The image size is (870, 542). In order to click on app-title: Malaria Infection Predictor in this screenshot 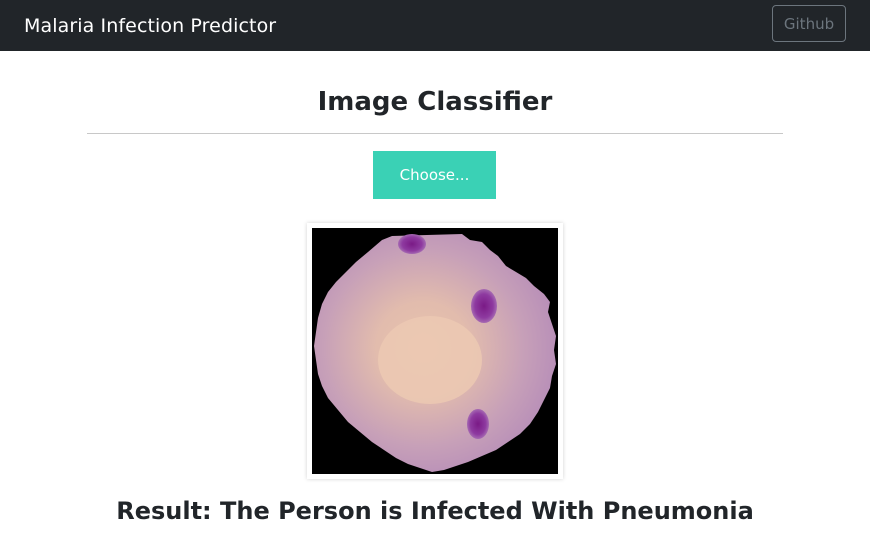, I will do `click(150, 26)`.